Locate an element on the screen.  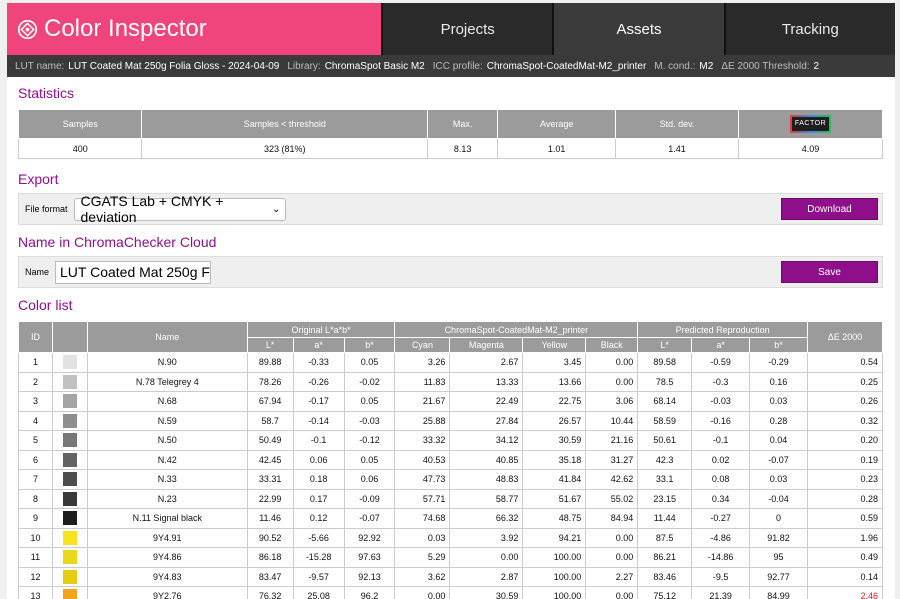
cell-k: 0.00 is located at coordinates (612, 557).